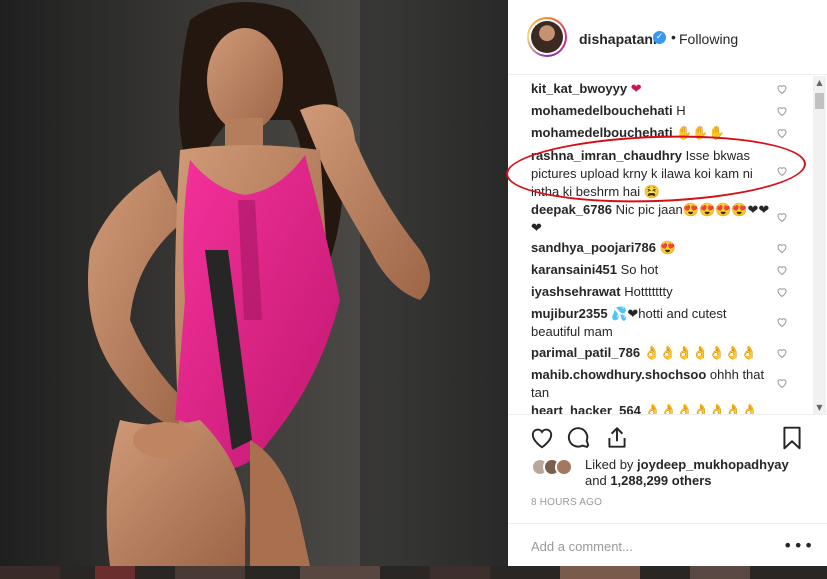  I want to click on thumbnail-strip, so click(413, 572).